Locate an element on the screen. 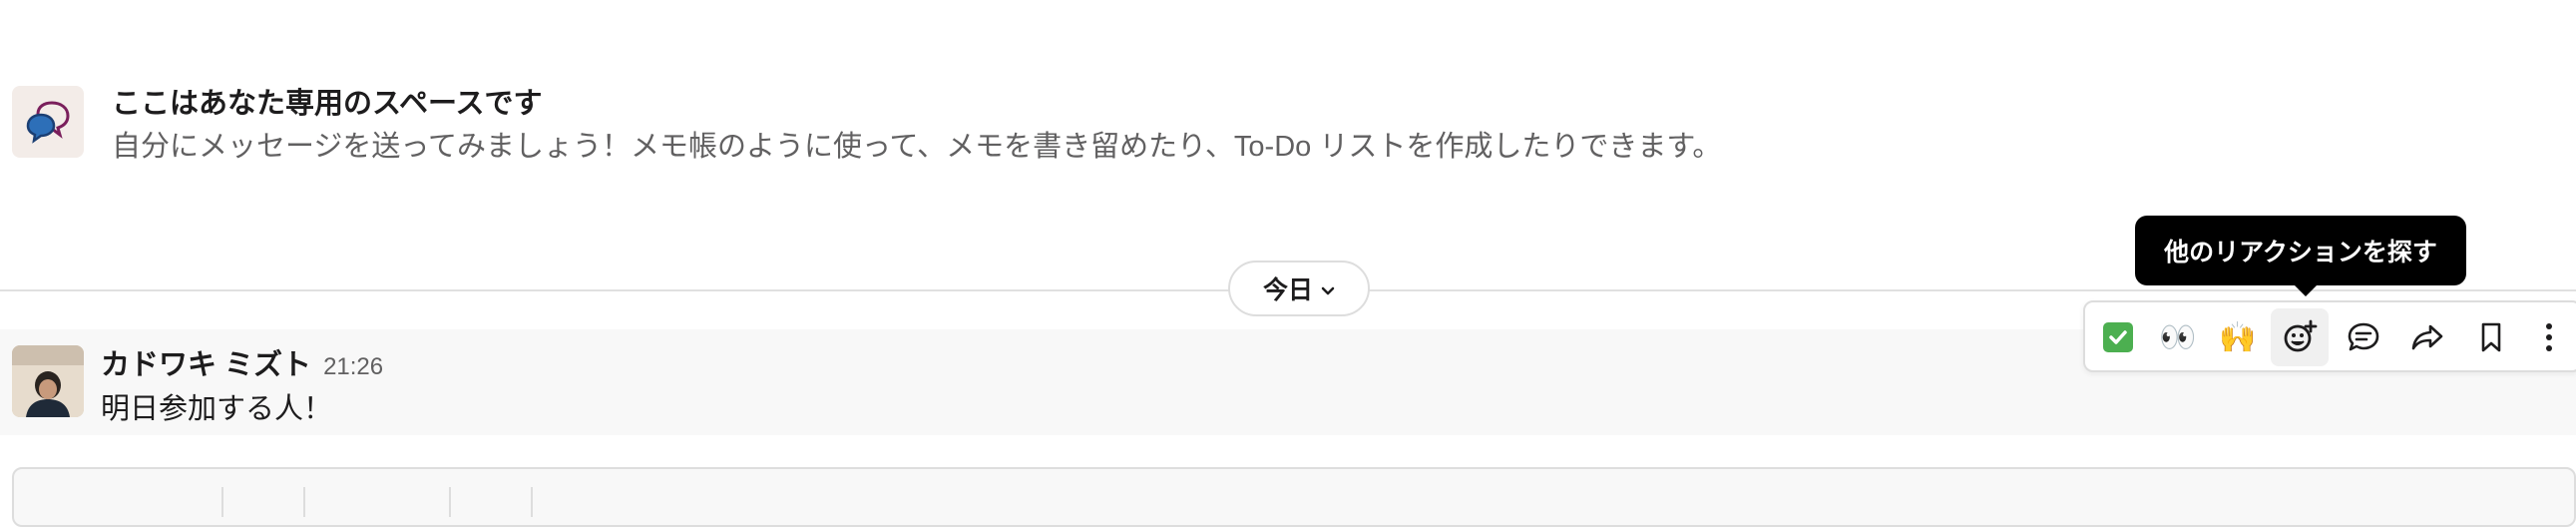  date-jump-button: 今日 is located at coordinates (1299, 288).